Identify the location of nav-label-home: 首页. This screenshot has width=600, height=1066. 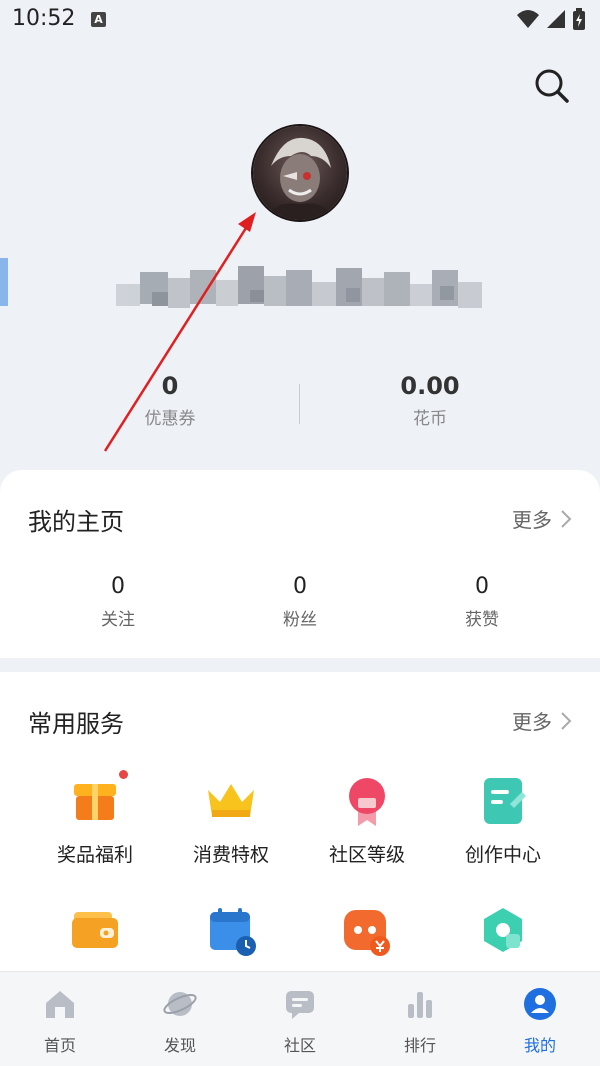
(59, 1045).